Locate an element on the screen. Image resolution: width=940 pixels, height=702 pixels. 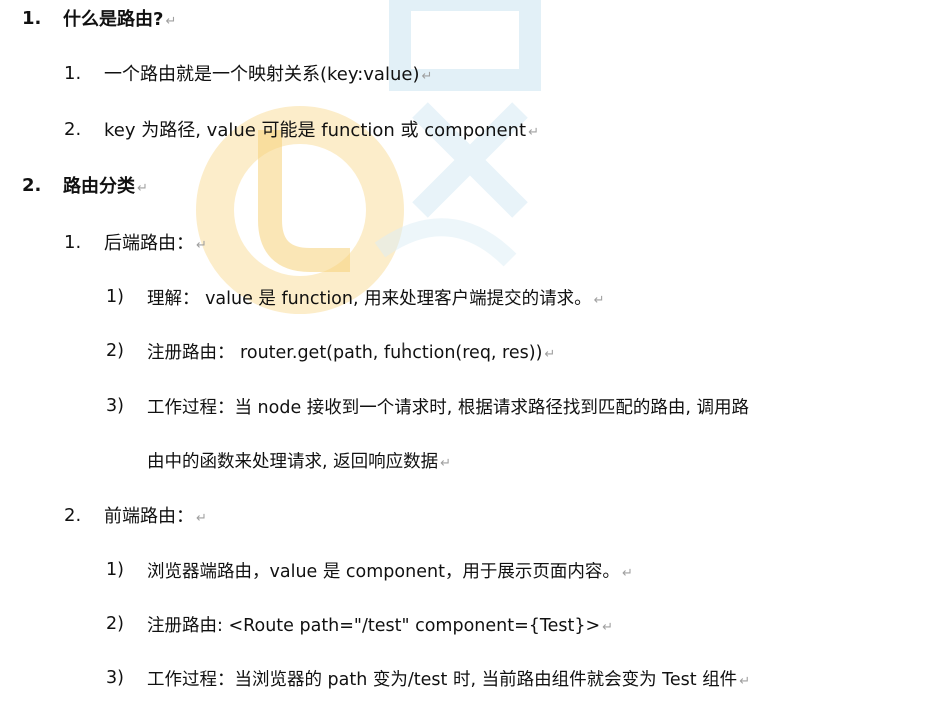
sub-list-item: 1) 浏览器端路由，value 是 component，用于展示页面内容。 ↵ is located at coordinates (470, 570).